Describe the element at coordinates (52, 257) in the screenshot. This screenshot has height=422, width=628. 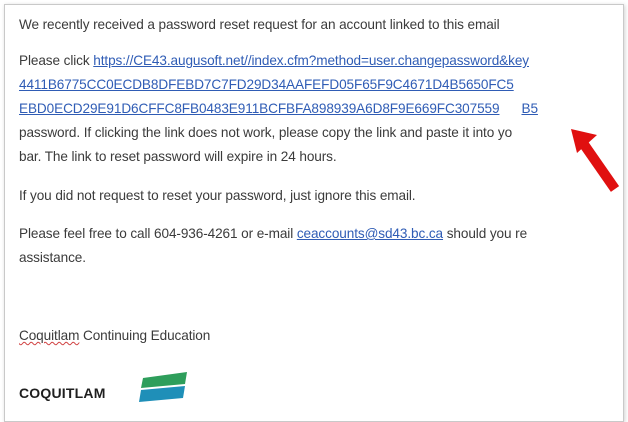
I see `assistance-text: assistance.` at that location.